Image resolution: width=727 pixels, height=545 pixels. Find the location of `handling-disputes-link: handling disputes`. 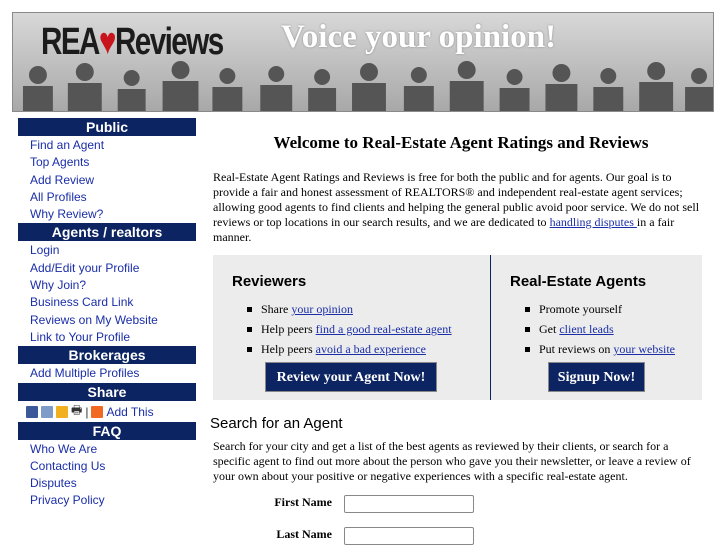

handling-disputes-link: handling disputes is located at coordinates (593, 222).